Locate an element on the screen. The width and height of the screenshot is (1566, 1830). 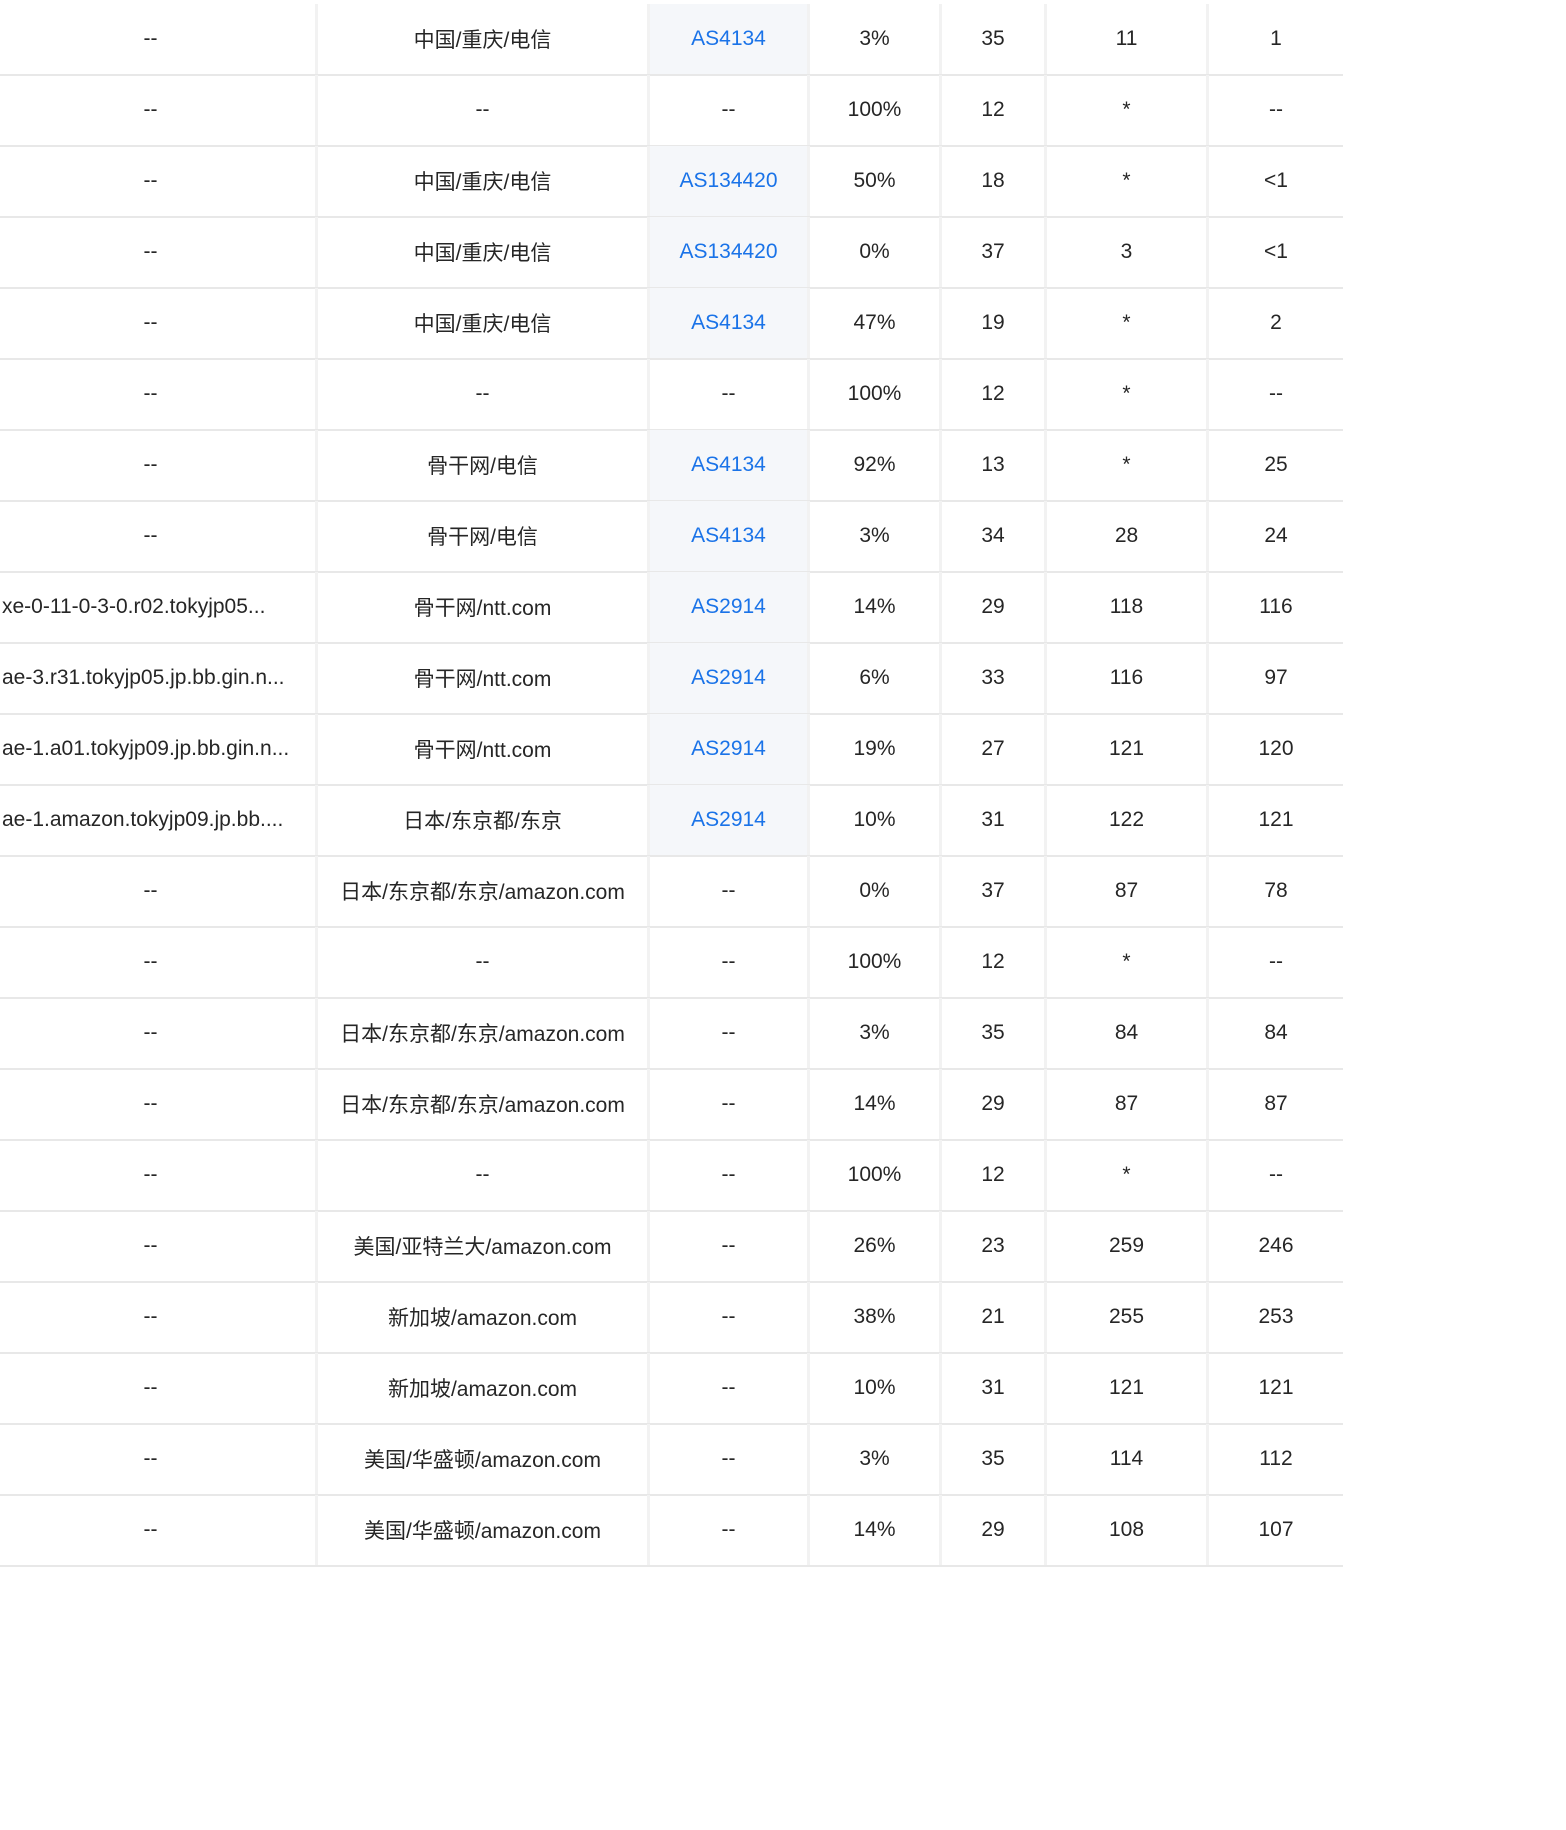
best-latency-cell: 24 is located at coordinates (1276, 535).